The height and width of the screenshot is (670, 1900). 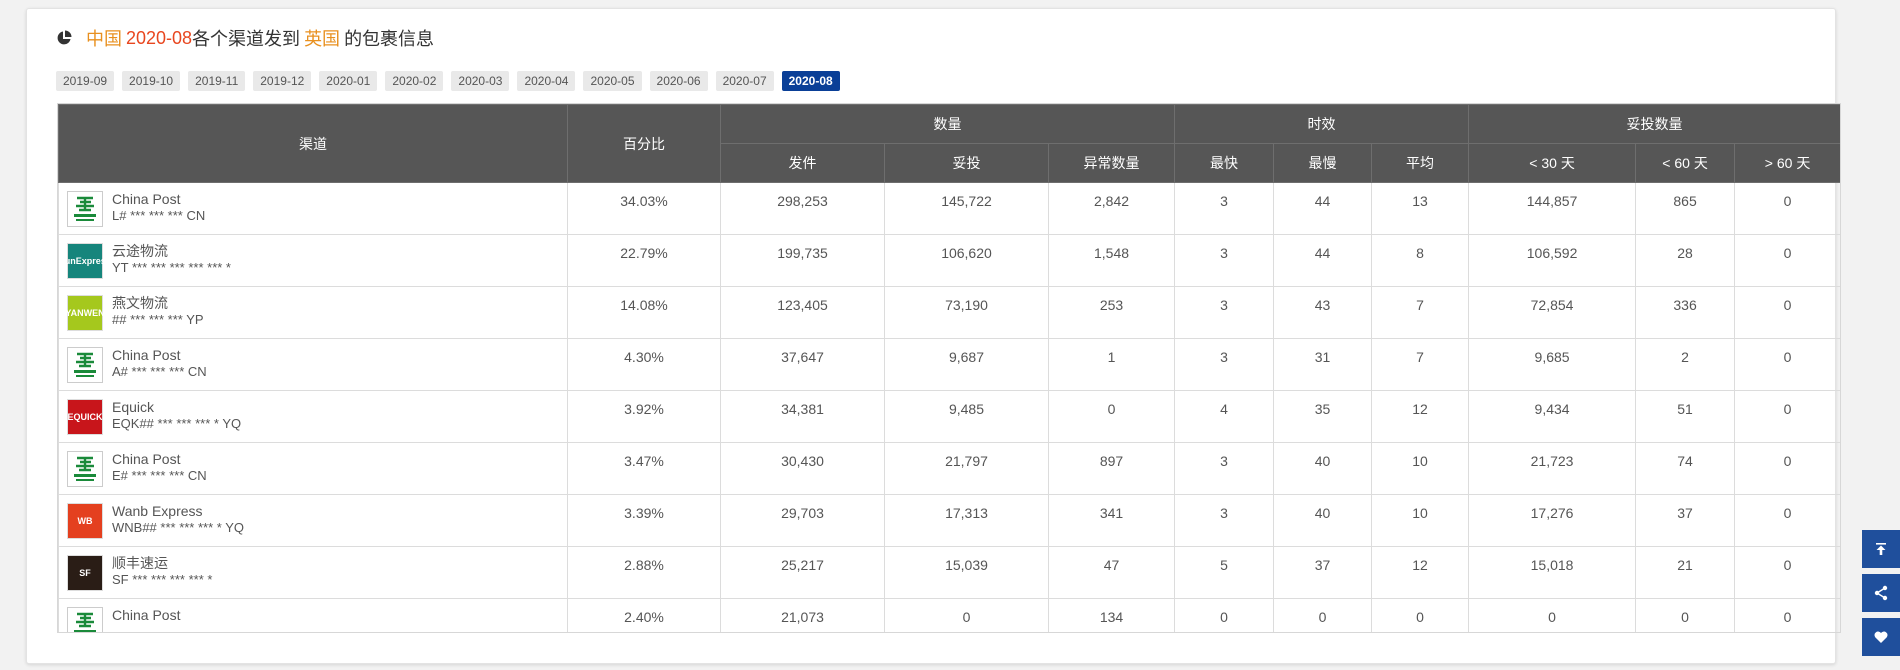 What do you see at coordinates (1323, 312) in the screenshot?
I see `slowest-cell: 43` at bounding box center [1323, 312].